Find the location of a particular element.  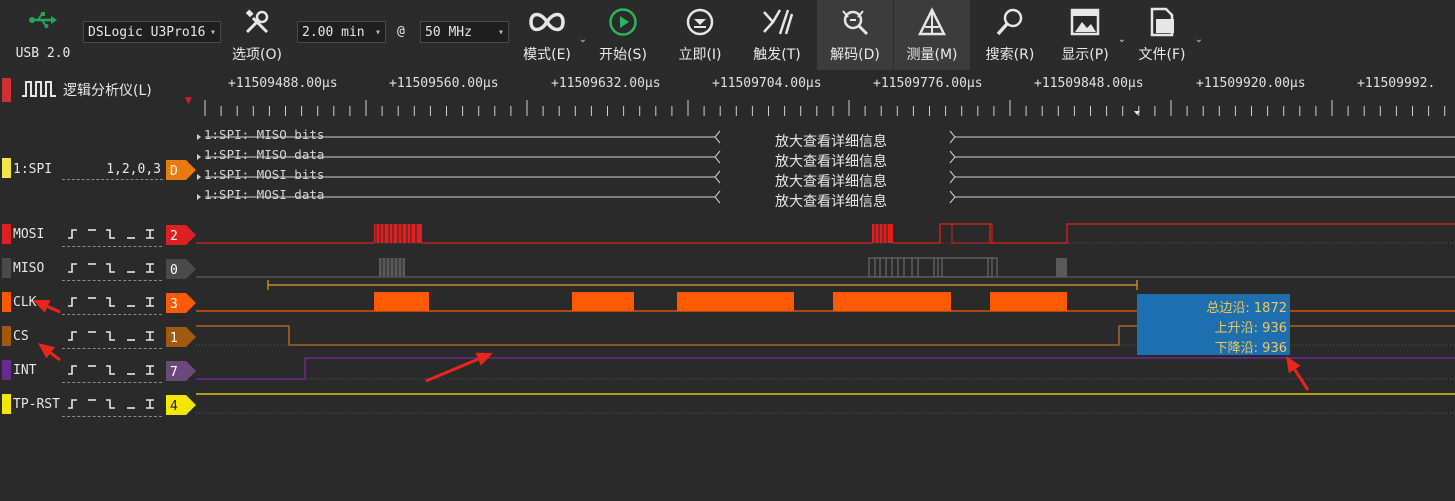

channel-tag-label: 3 is located at coordinates (174, 304).